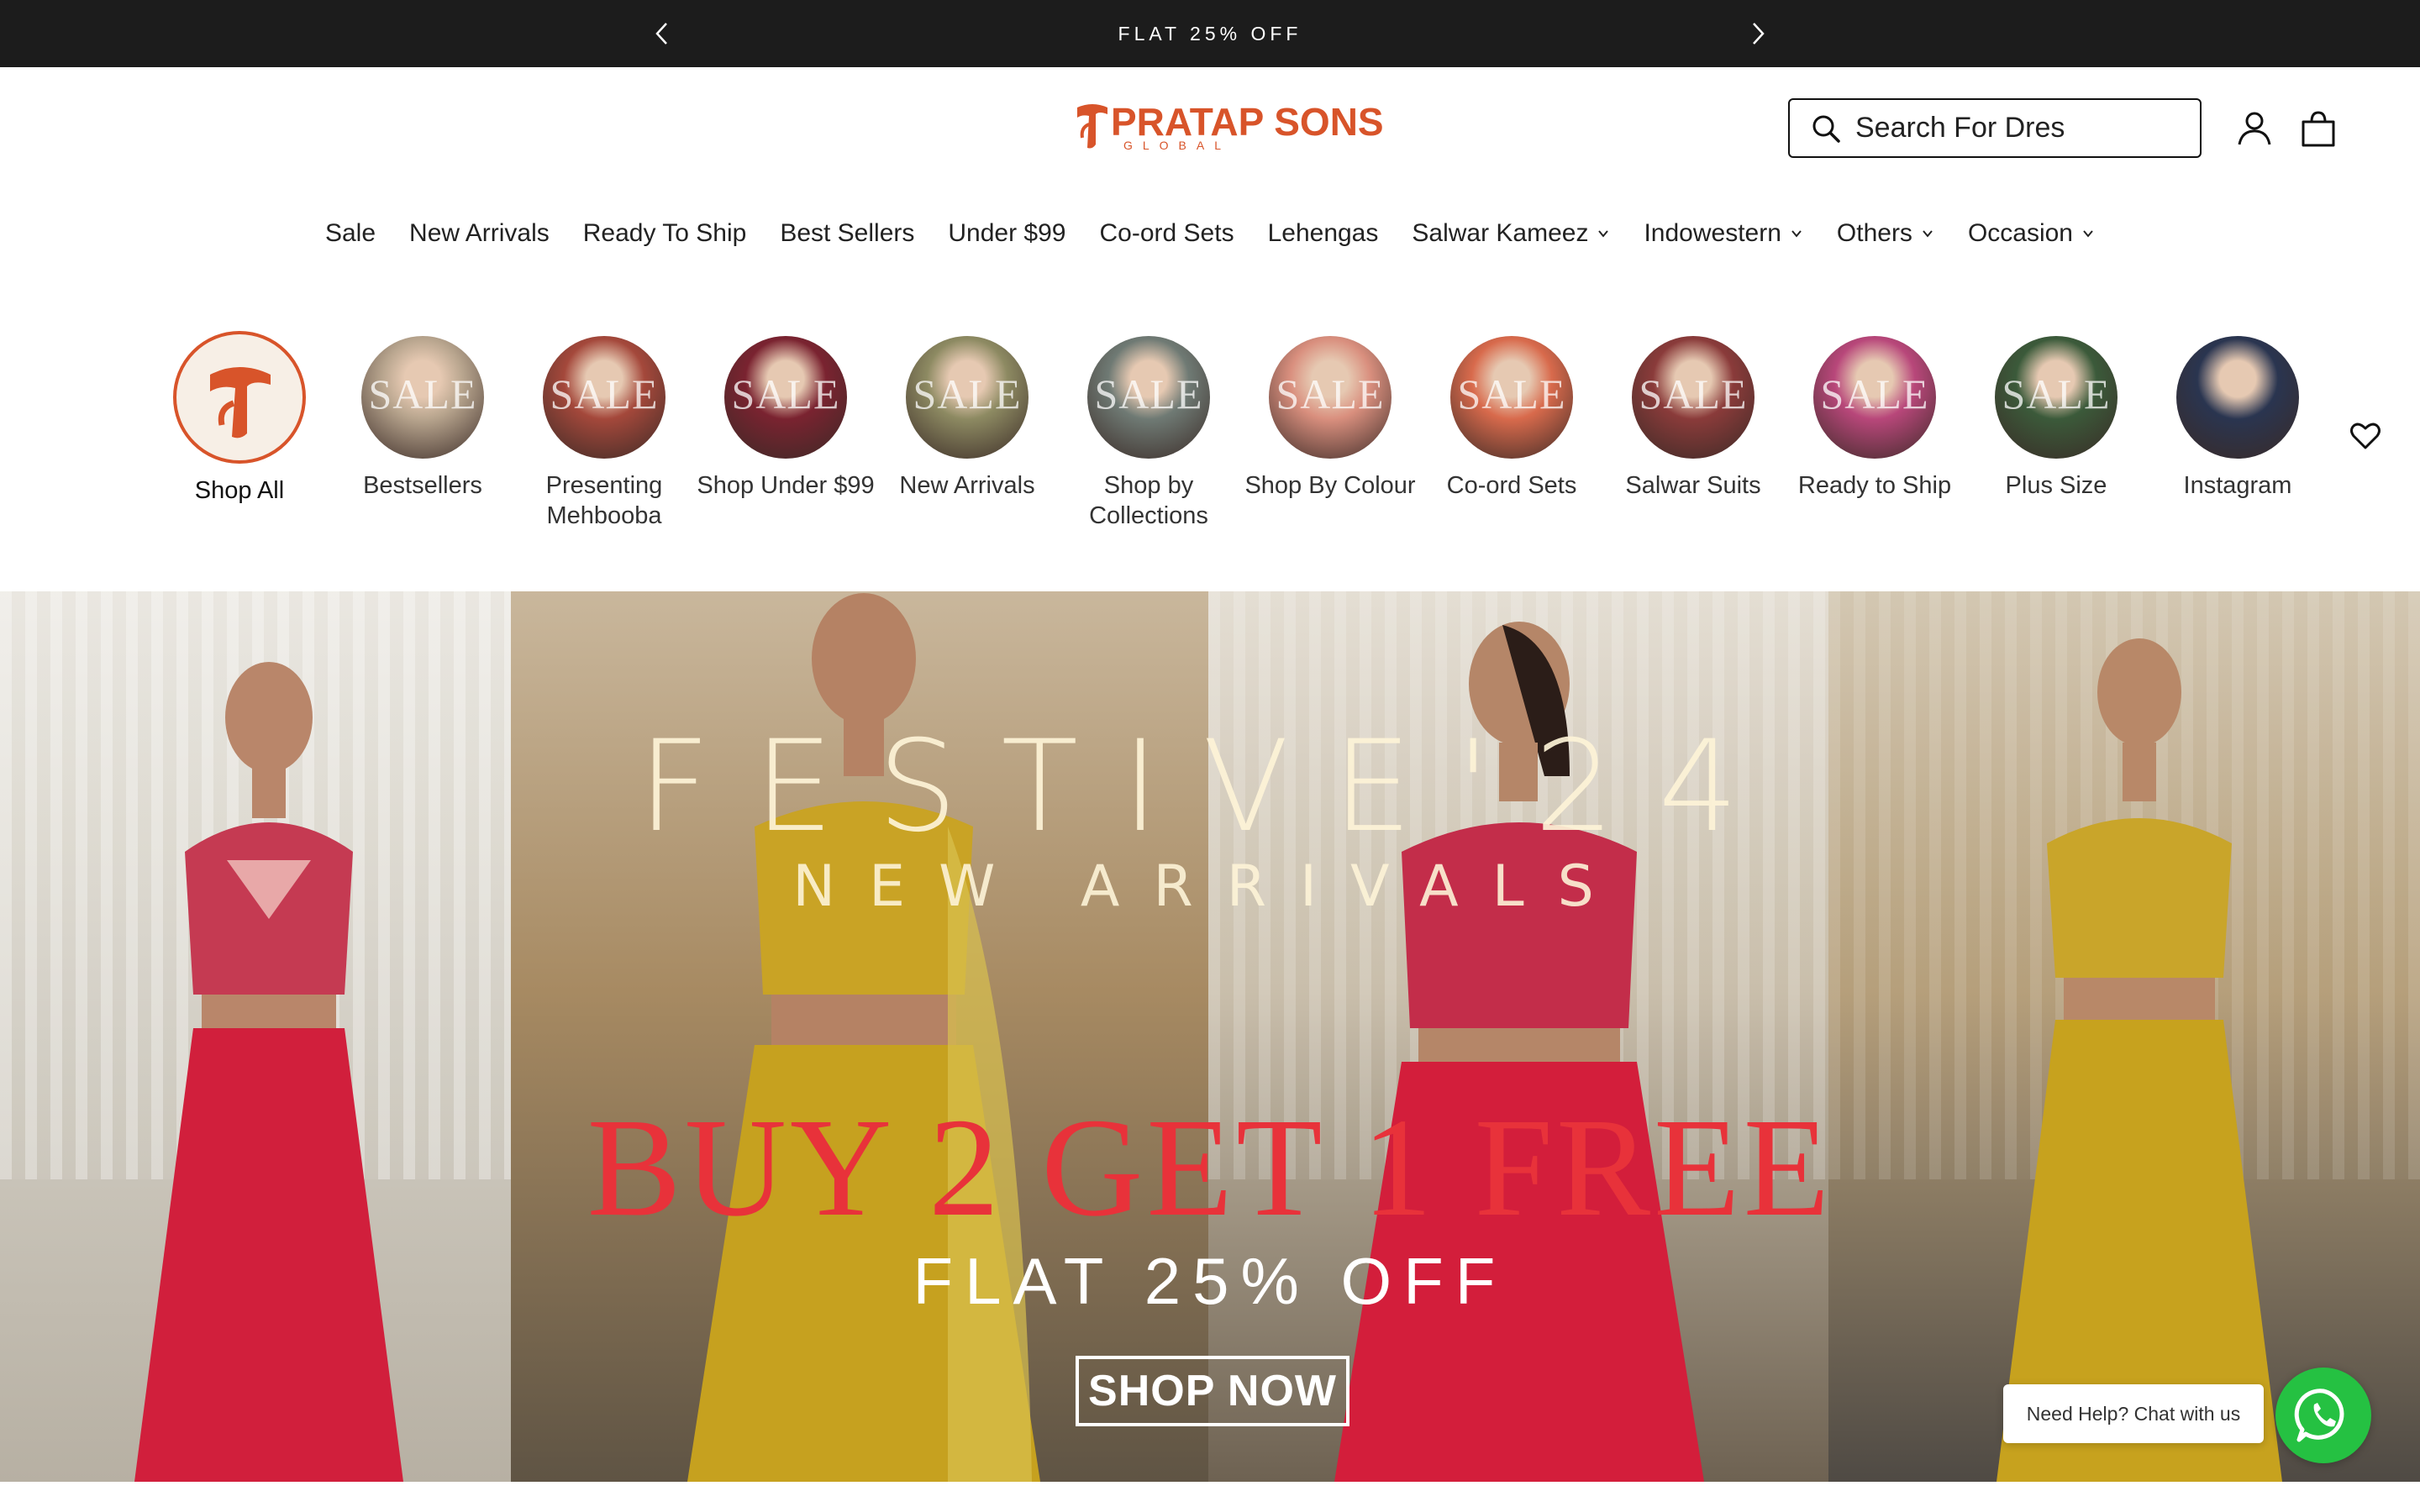  What do you see at coordinates (1693, 485) in the screenshot?
I see `category-label: Salwar Suits` at bounding box center [1693, 485].